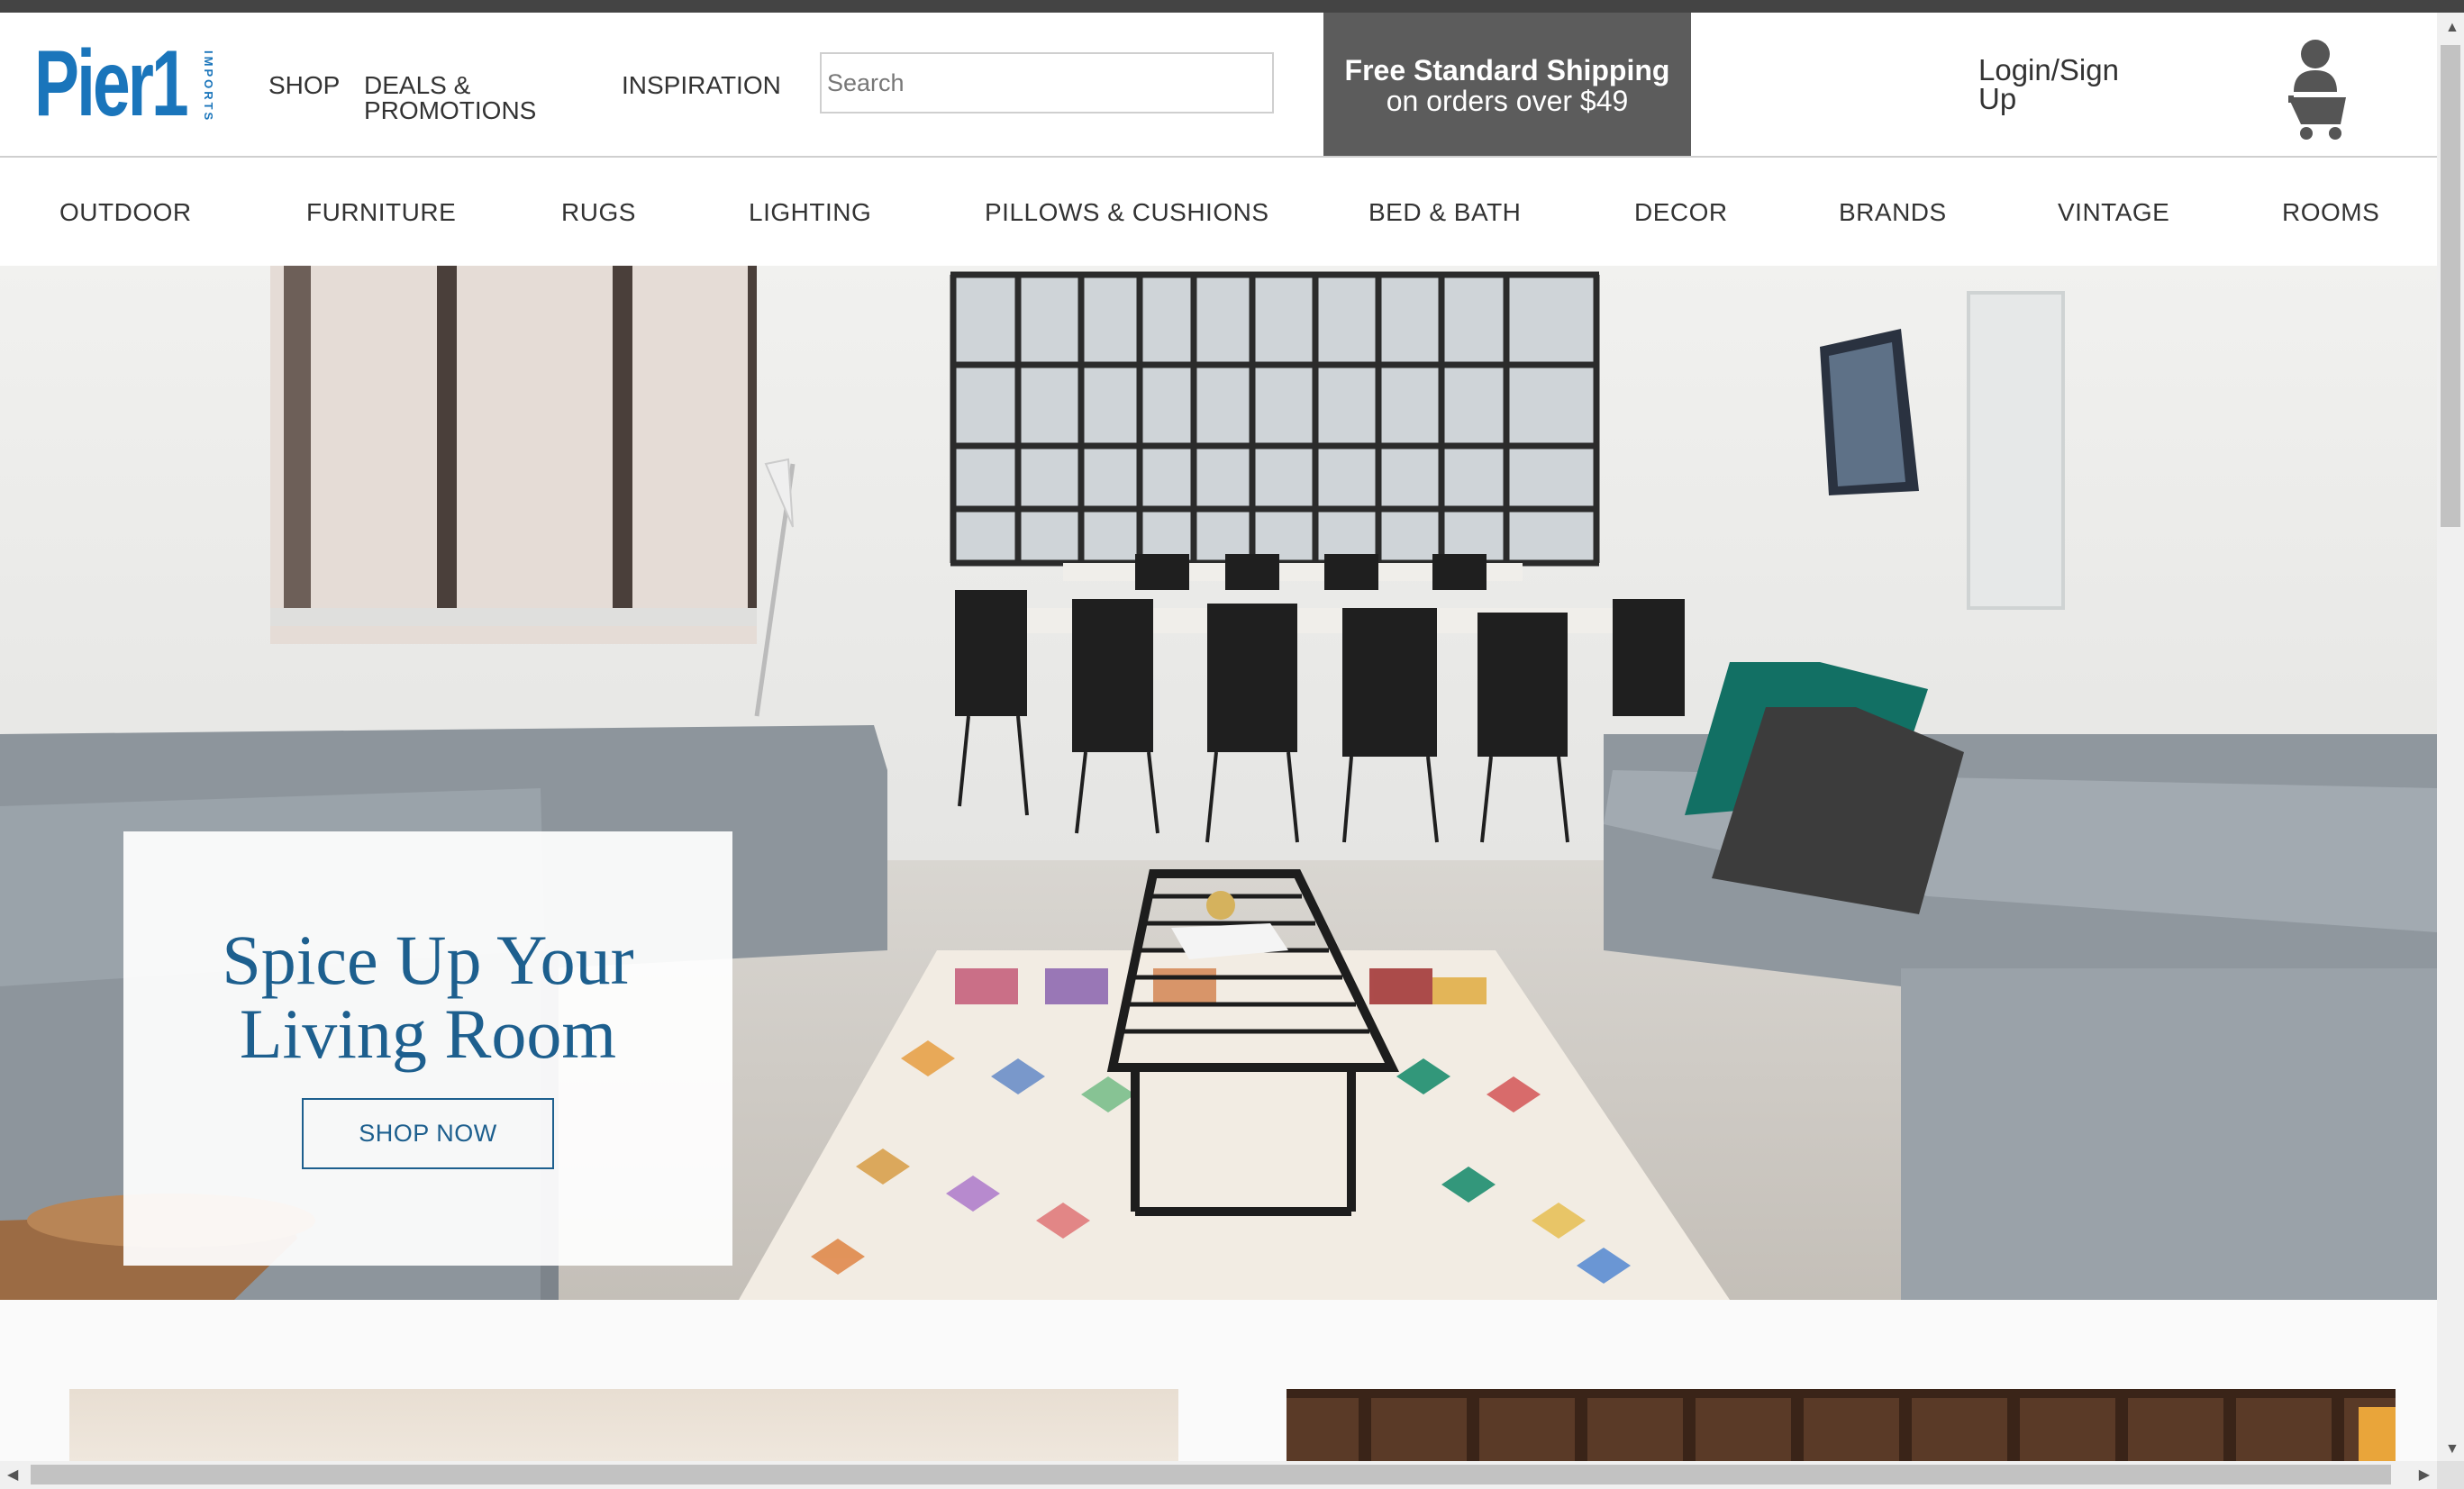  I want to click on vertical-scrollbar: ▲ ▼, so click(2450, 737).